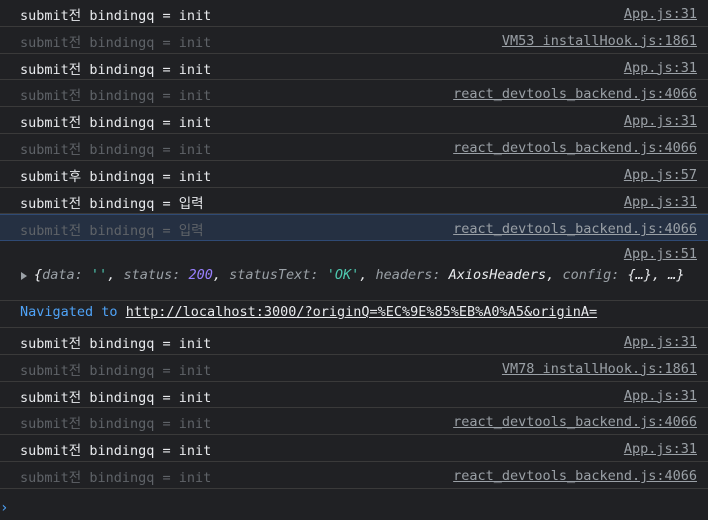 This screenshot has width=708, height=520. What do you see at coordinates (69, 312) in the screenshot?
I see `navigated-label: Navigated to` at bounding box center [69, 312].